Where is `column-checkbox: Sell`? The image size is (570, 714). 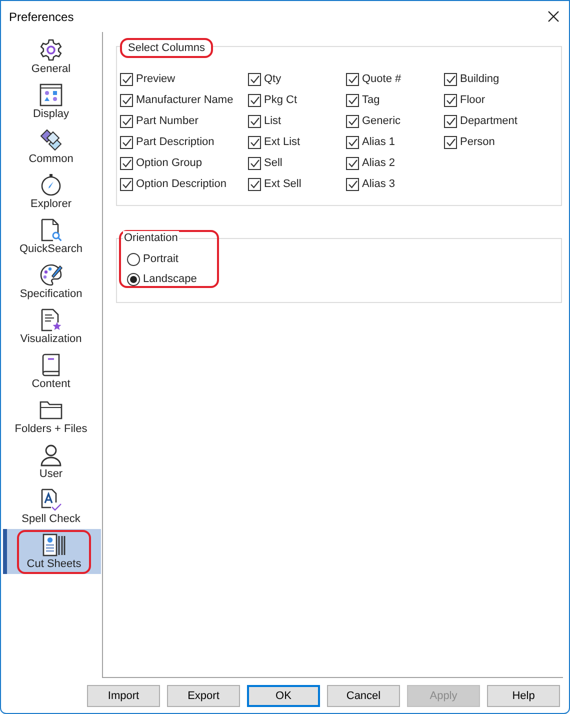 column-checkbox: Sell is located at coordinates (297, 163).